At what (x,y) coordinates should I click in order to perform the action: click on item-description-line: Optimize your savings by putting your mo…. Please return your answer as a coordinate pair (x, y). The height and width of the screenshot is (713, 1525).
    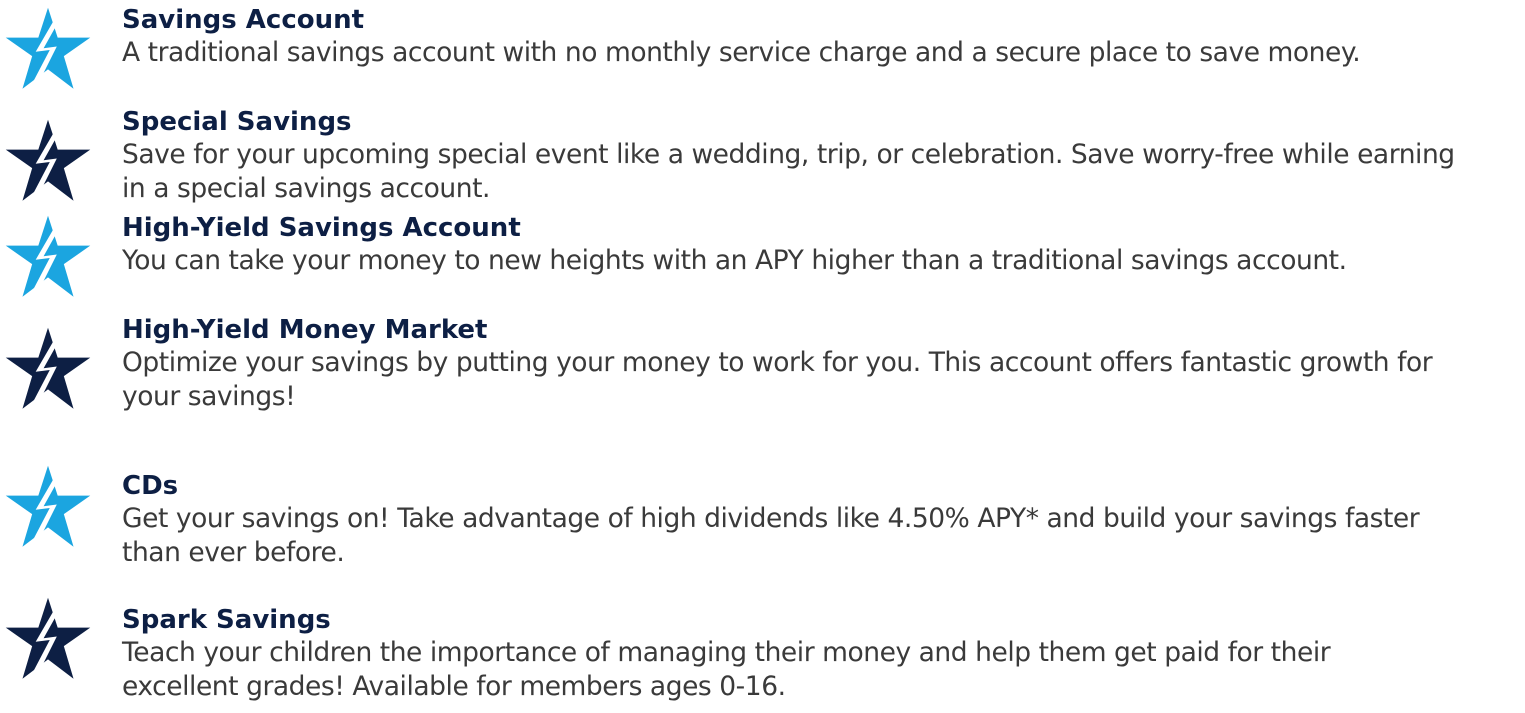
    Looking at the image, I should click on (777, 362).